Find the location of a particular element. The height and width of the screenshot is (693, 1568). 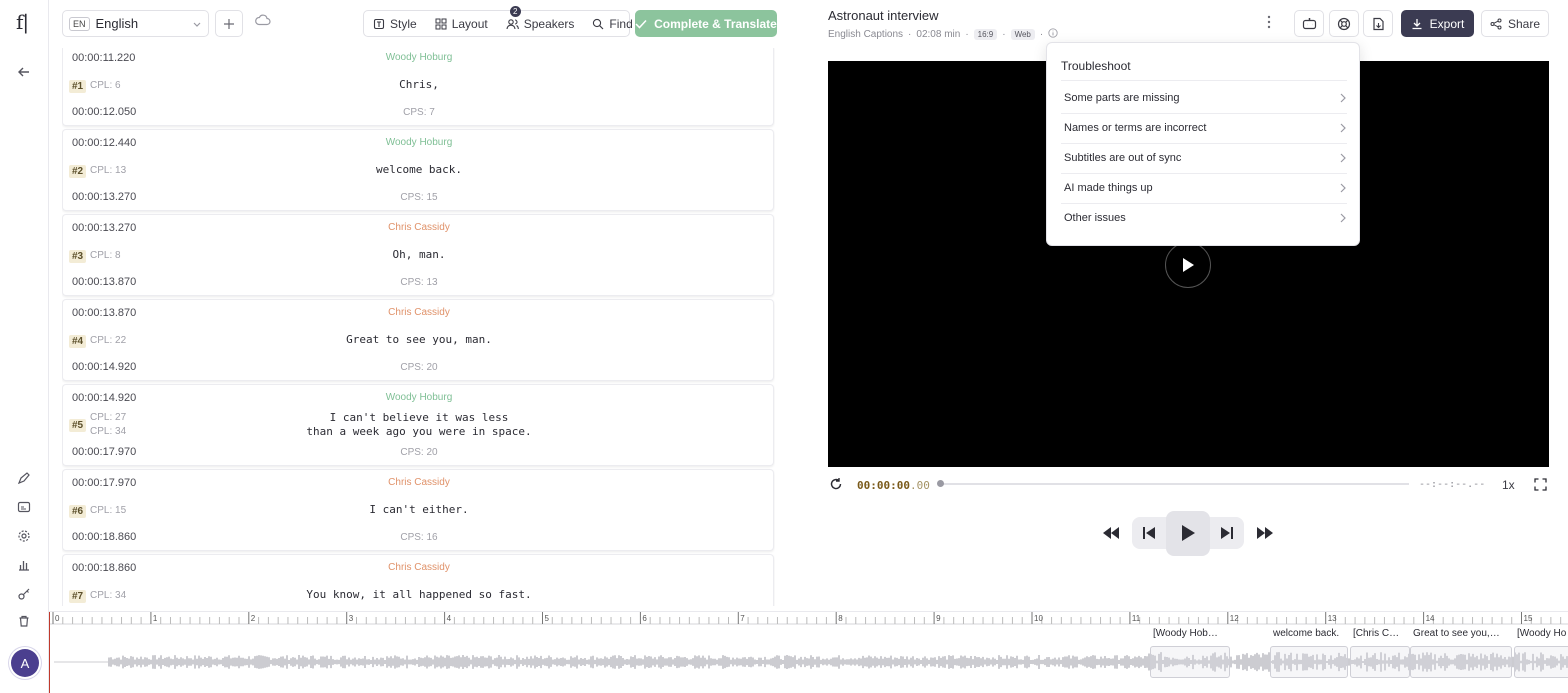

help-button is located at coordinates (1344, 23).